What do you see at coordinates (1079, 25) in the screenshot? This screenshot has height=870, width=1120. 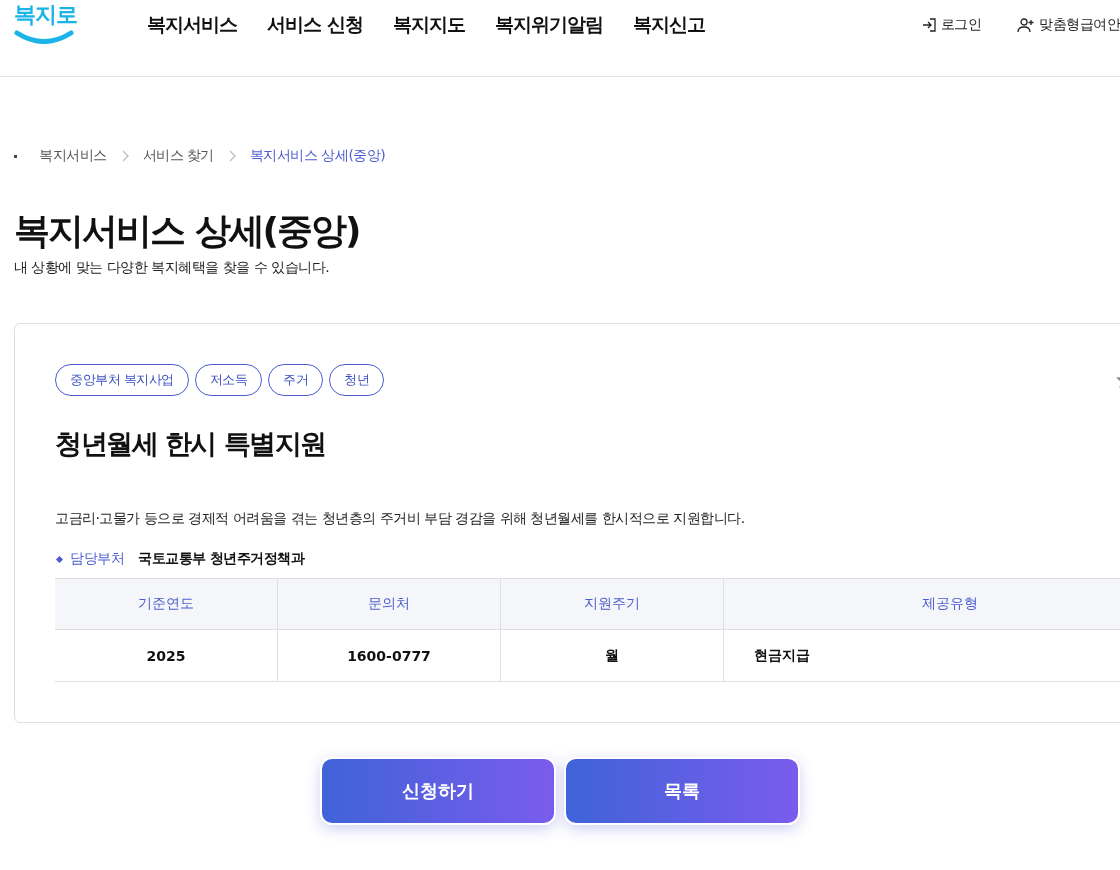 I see `header-link: 맞춤형급여안` at bounding box center [1079, 25].